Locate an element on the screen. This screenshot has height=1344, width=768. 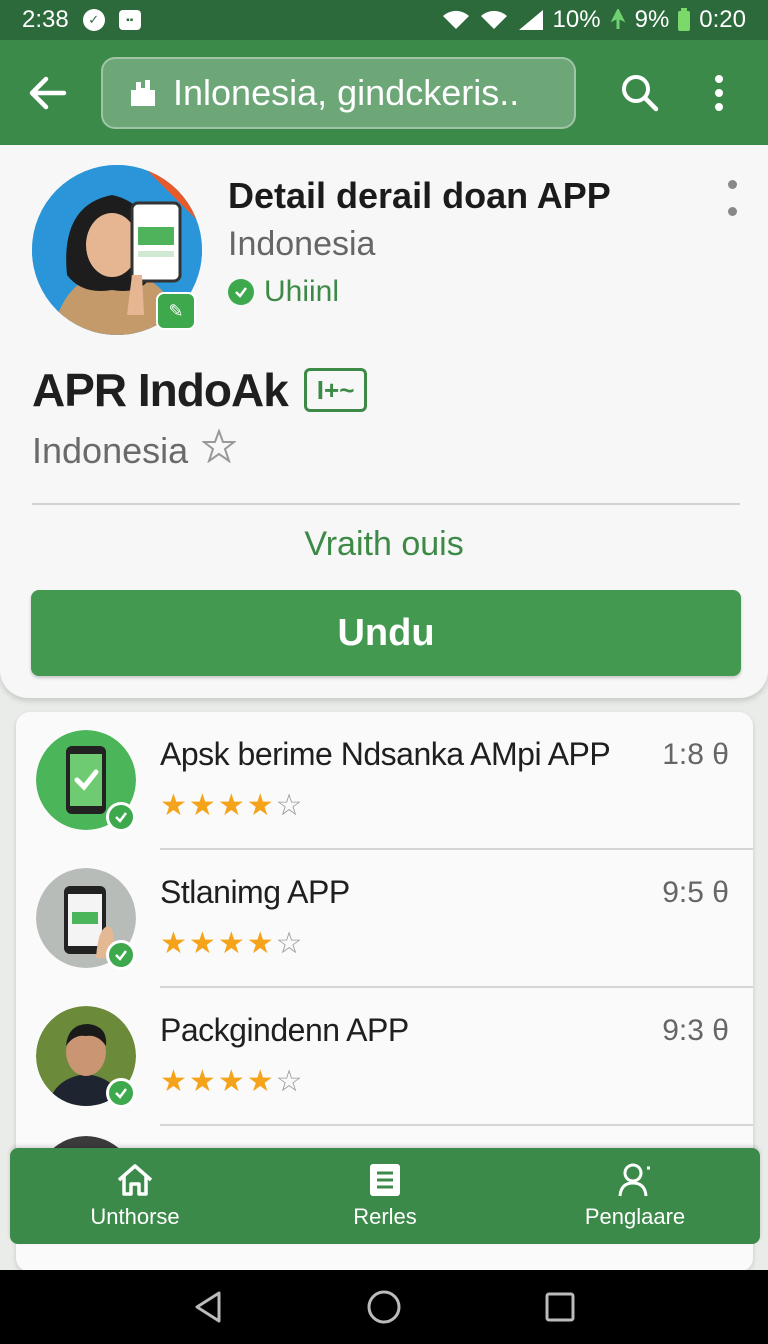
detail-subtitle: Indonesia is located at coordinates (302, 244).